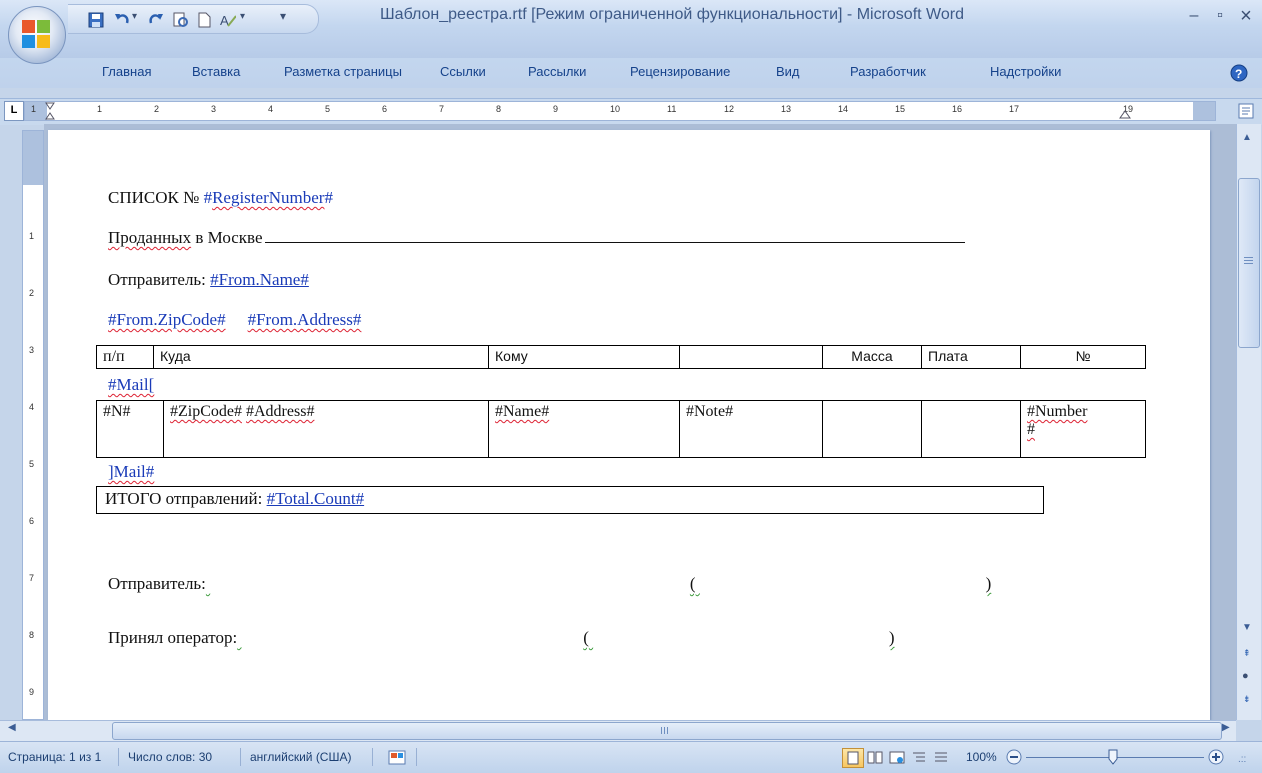 This screenshot has height=773, width=1262. Describe the element at coordinates (326, 429) in the screenshot. I see `cell-zip-address: #ZipCode# #Address#` at that location.